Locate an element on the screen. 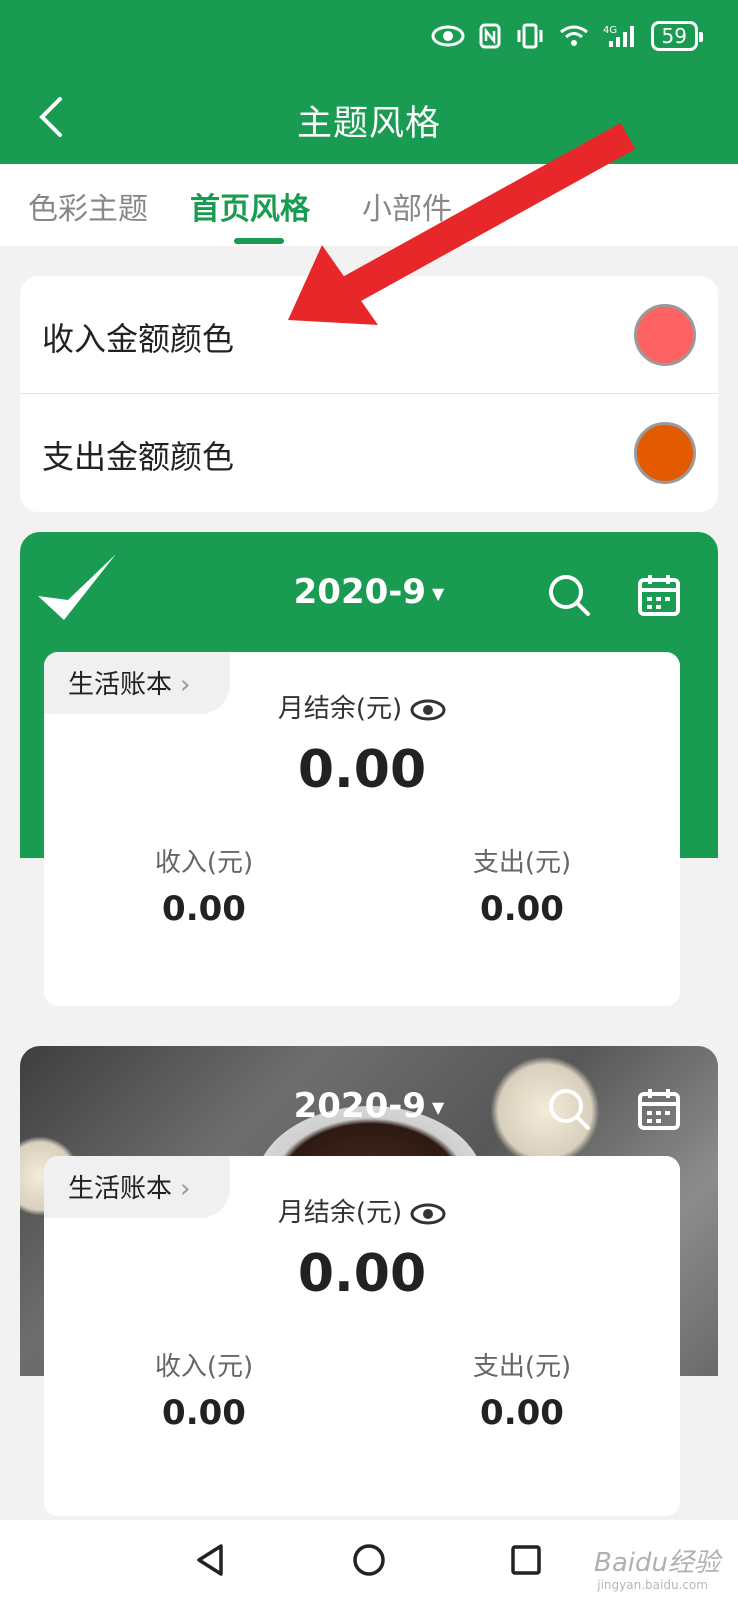 Image resolution: width=738 pixels, height=1600 pixels. nav-home-button is located at coordinates (369, 1560).